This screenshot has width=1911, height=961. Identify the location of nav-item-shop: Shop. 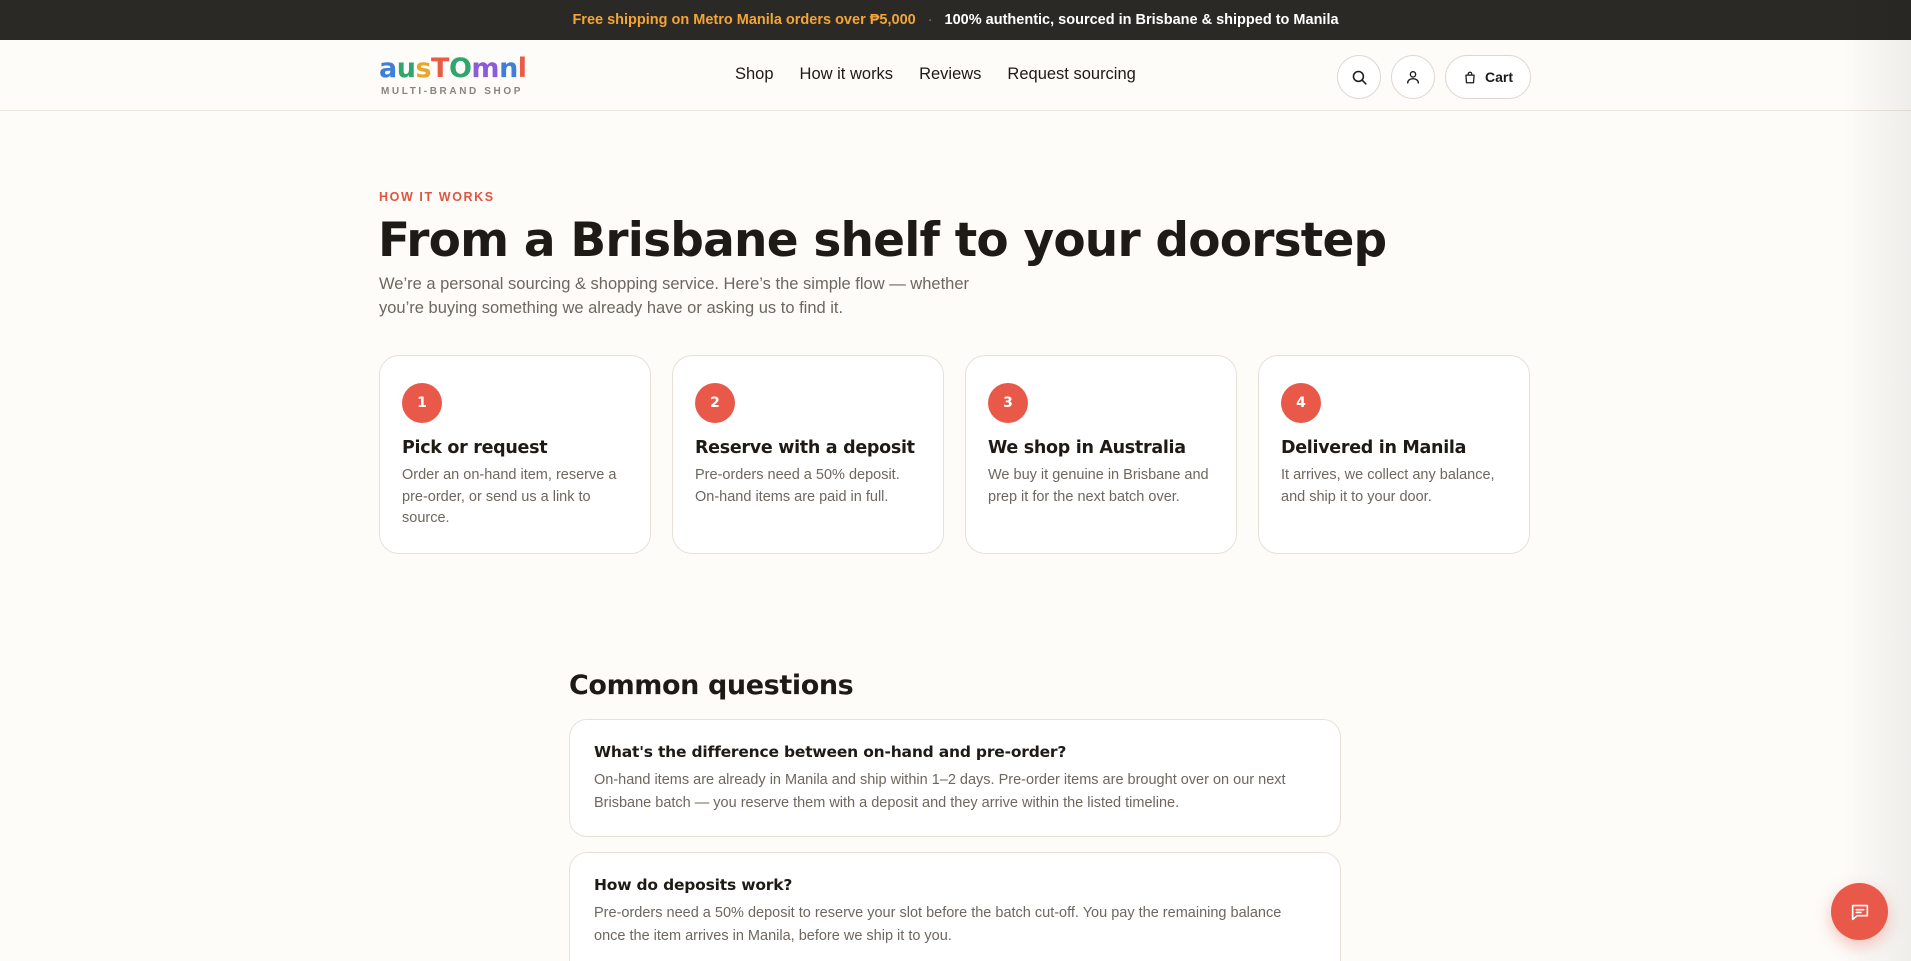
(754, 74).